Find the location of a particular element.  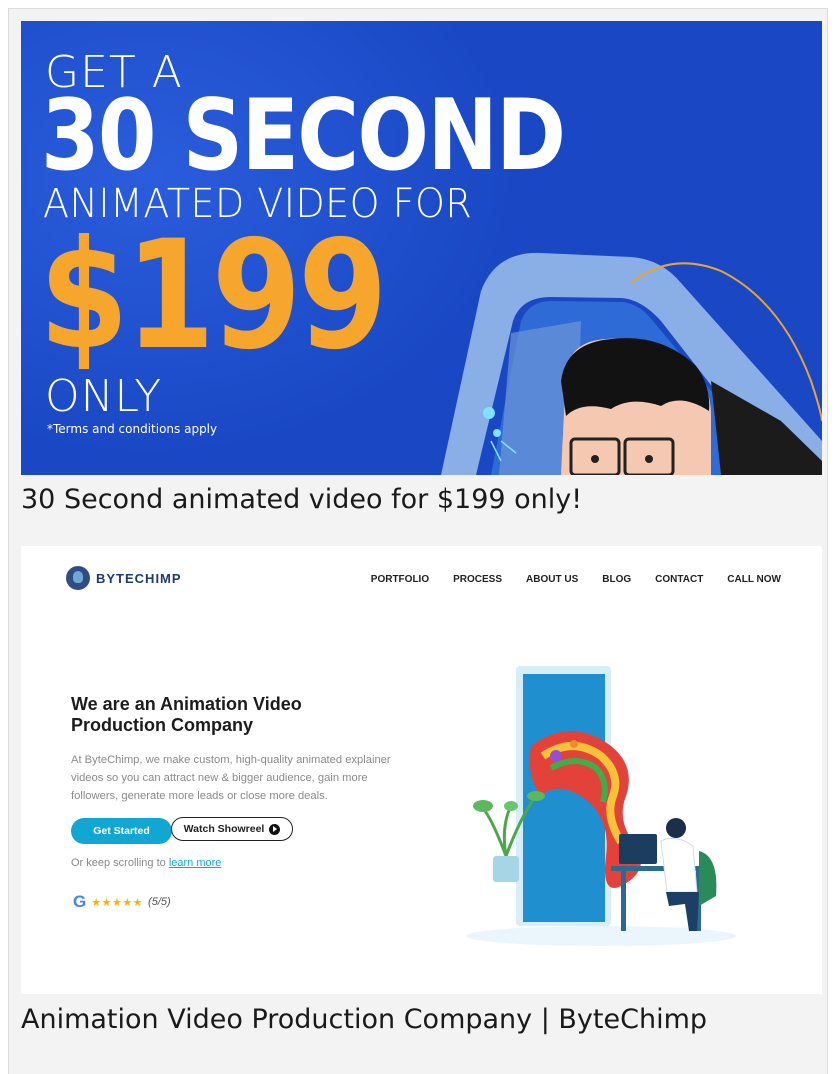

nav-blog: BLOG is located at coordinates (616, 579).